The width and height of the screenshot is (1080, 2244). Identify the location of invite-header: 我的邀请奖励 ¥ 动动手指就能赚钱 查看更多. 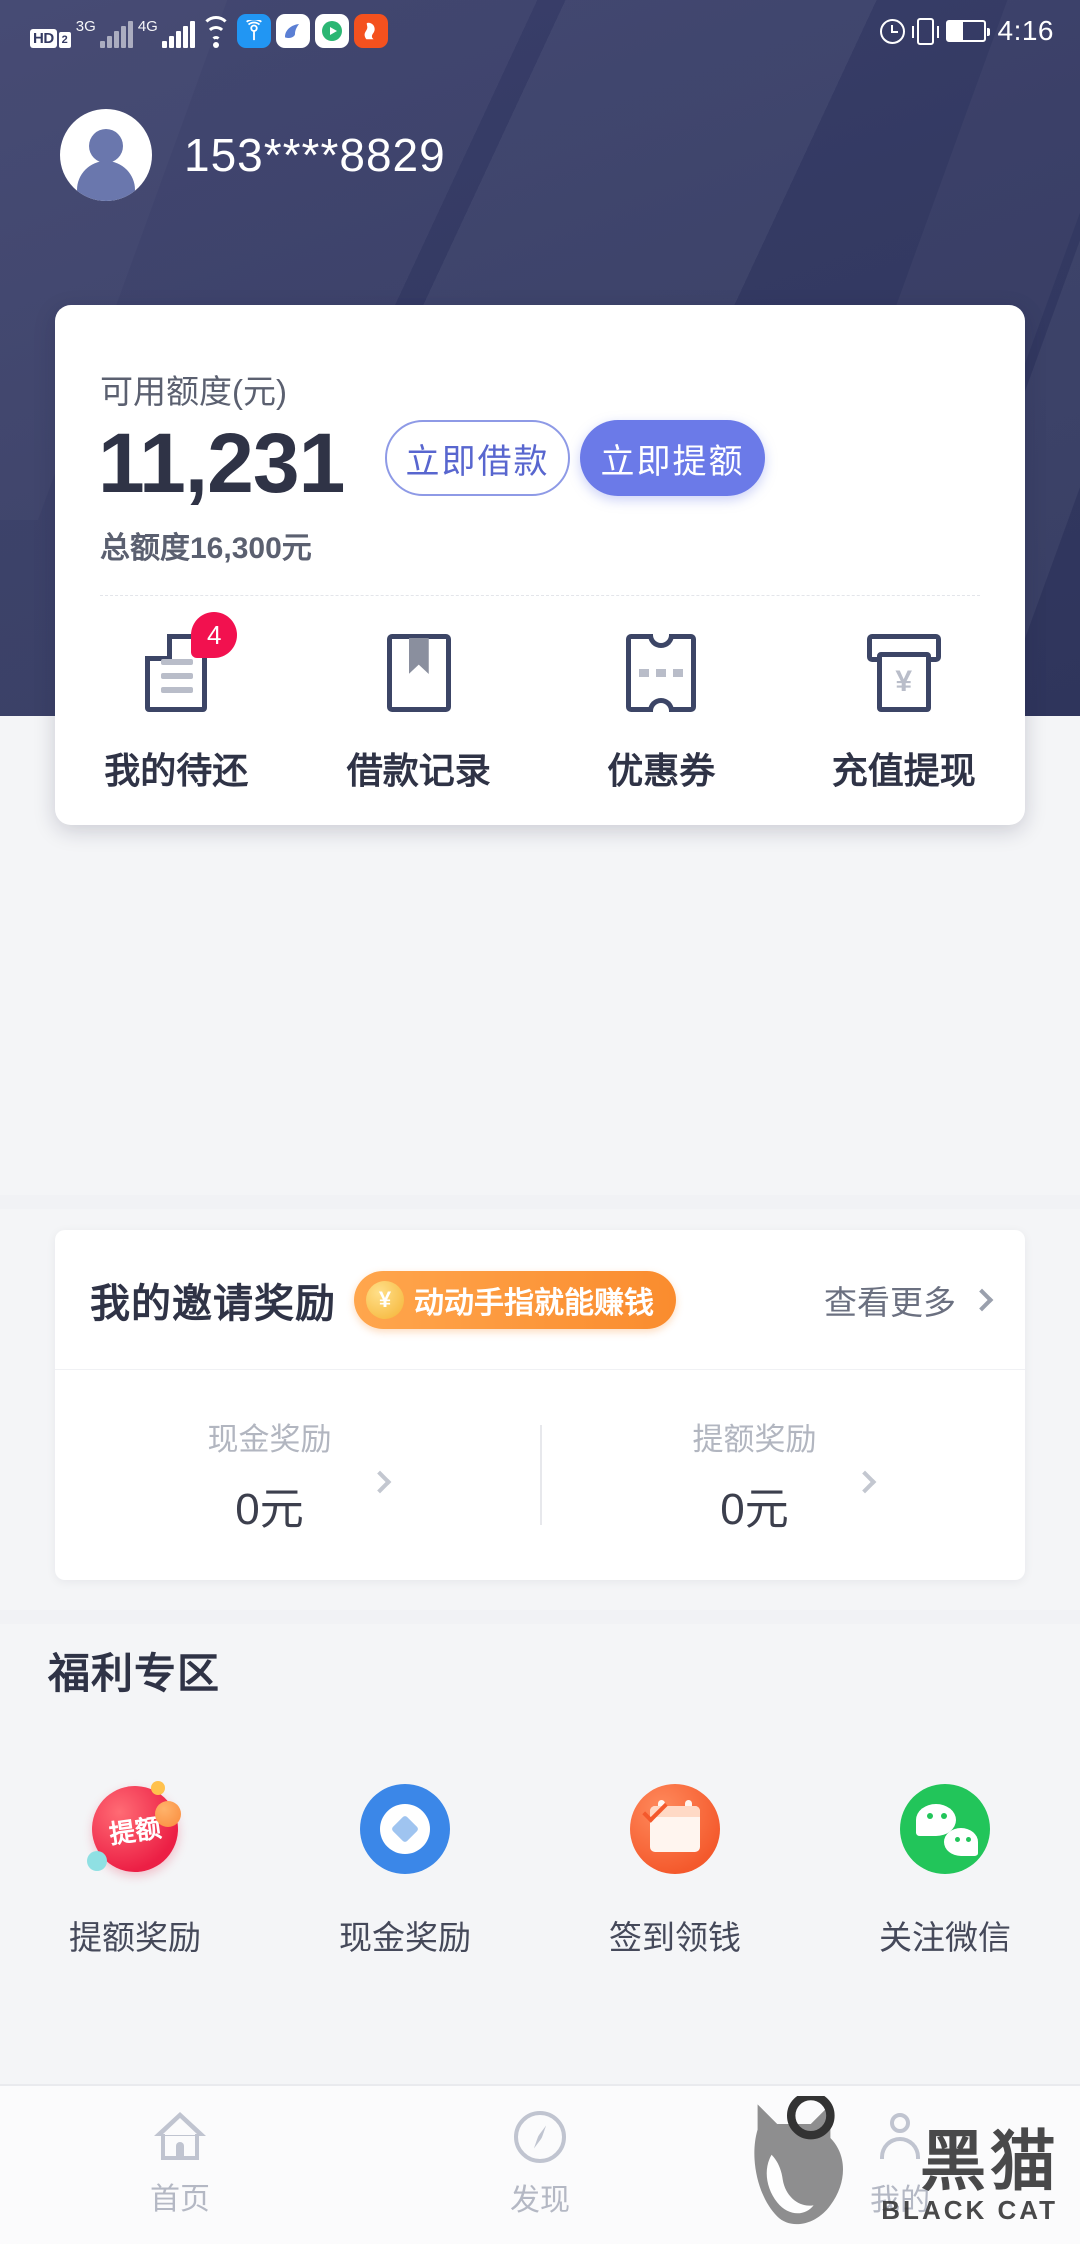
(540, 1300).